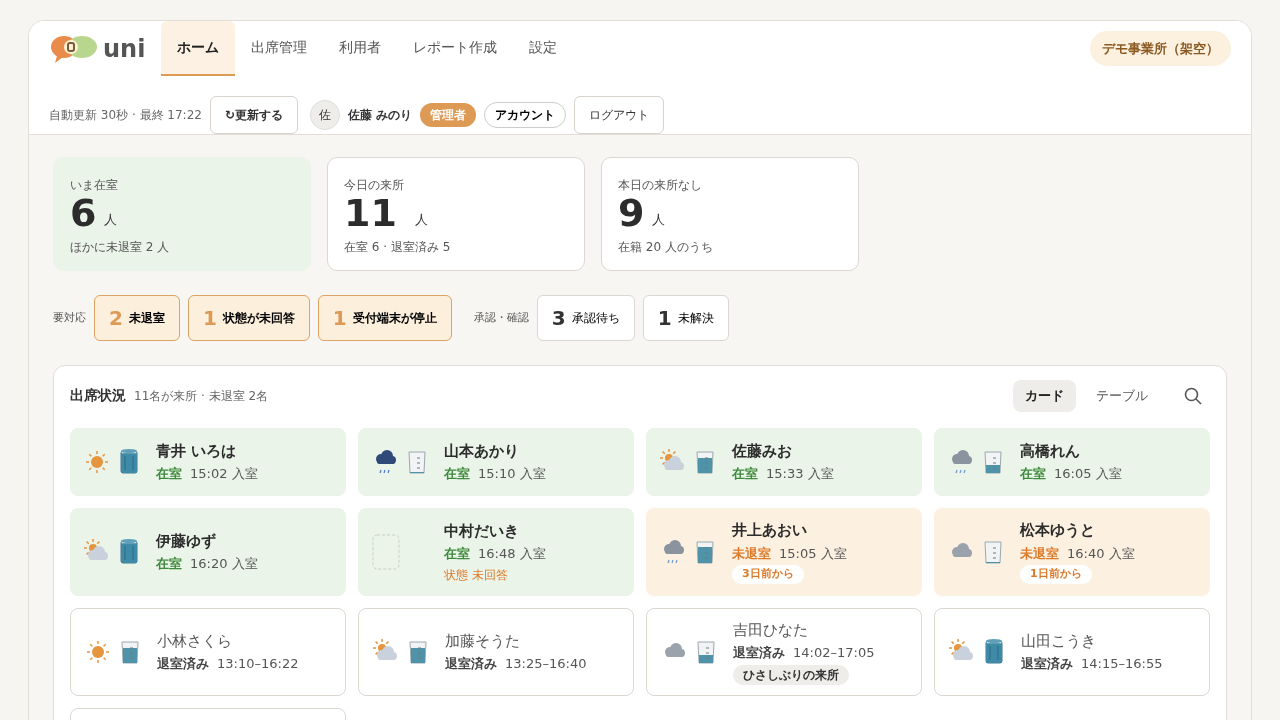  I want to click on section-label: 要対応, so click(69, 317).